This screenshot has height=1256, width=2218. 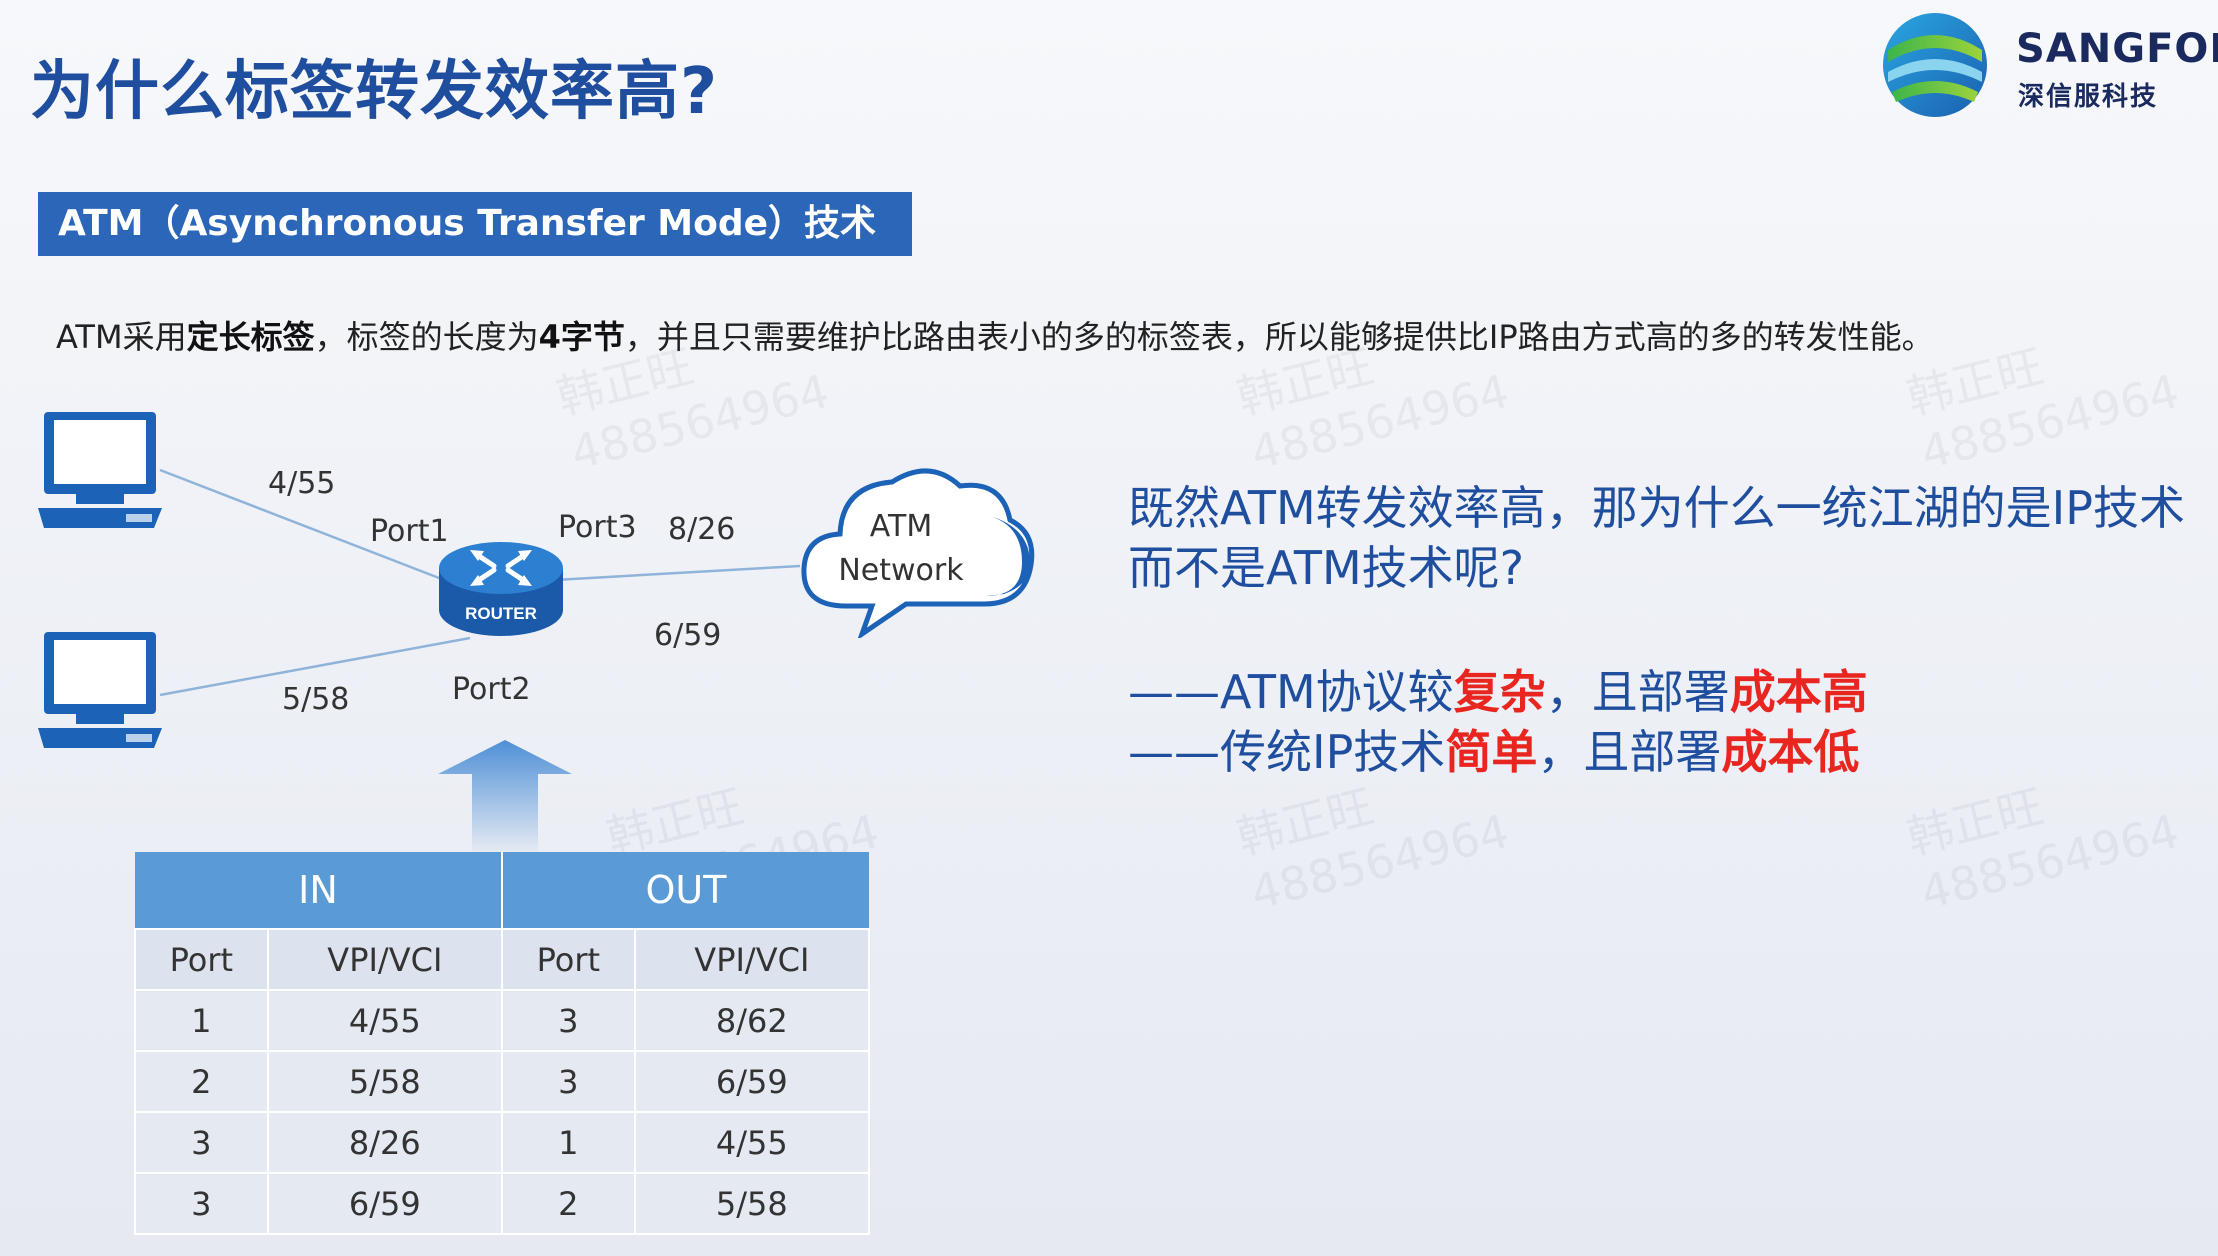 I want to click on logo-brand: SANGFOR, so click(x=2117, y=49).